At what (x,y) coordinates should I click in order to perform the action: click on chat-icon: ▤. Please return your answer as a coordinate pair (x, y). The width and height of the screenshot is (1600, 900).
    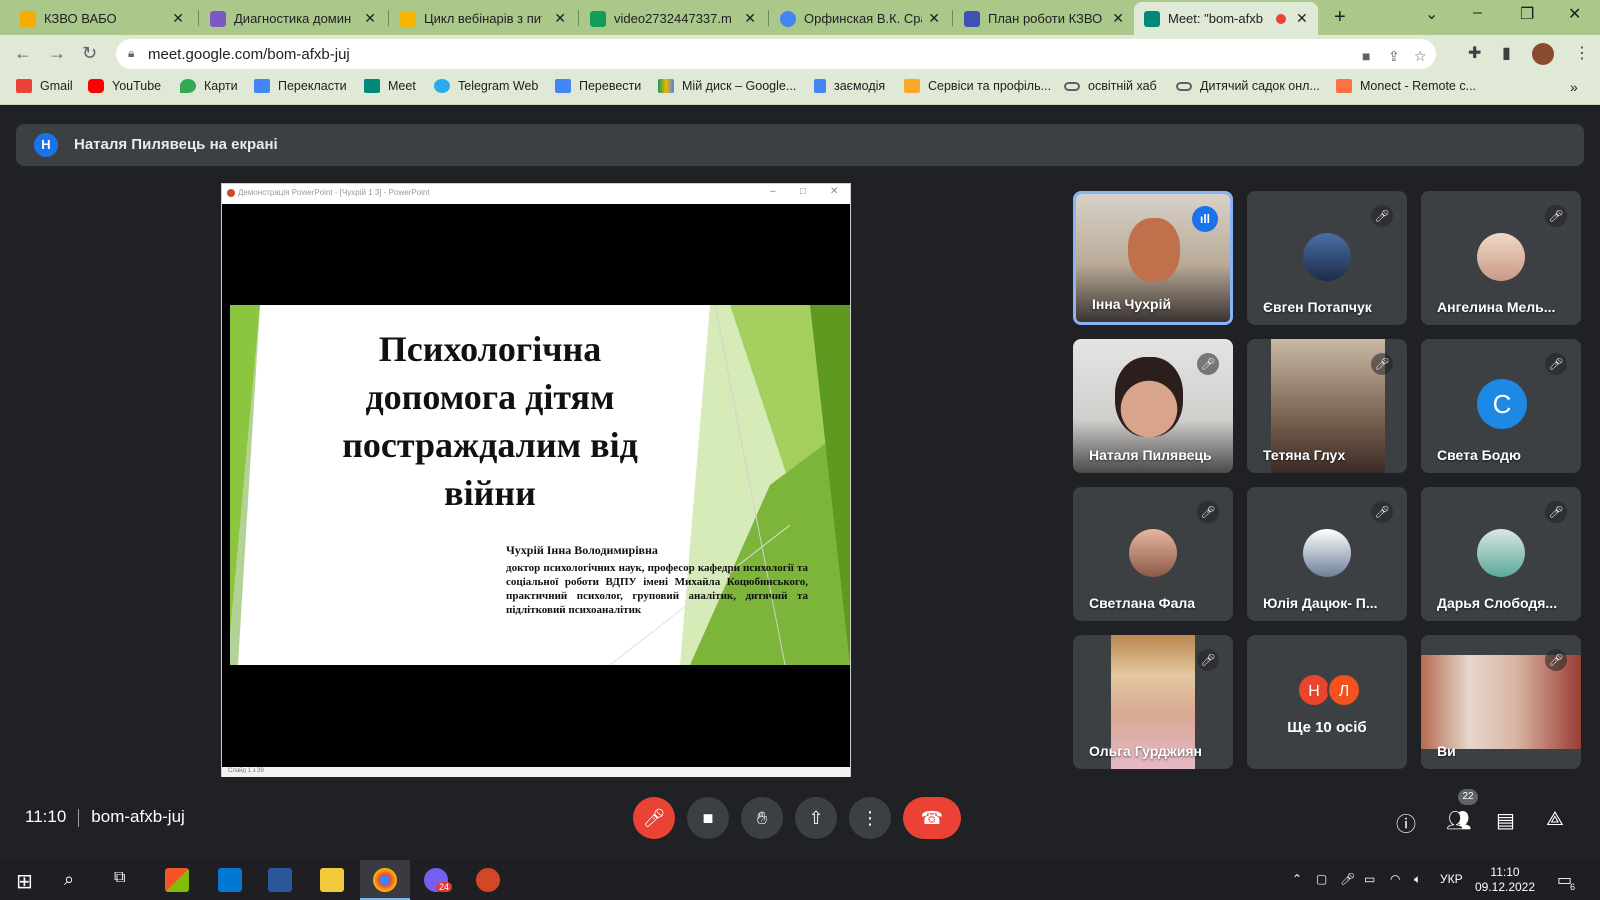
    Looking at the image, I should click on (1505, 820).